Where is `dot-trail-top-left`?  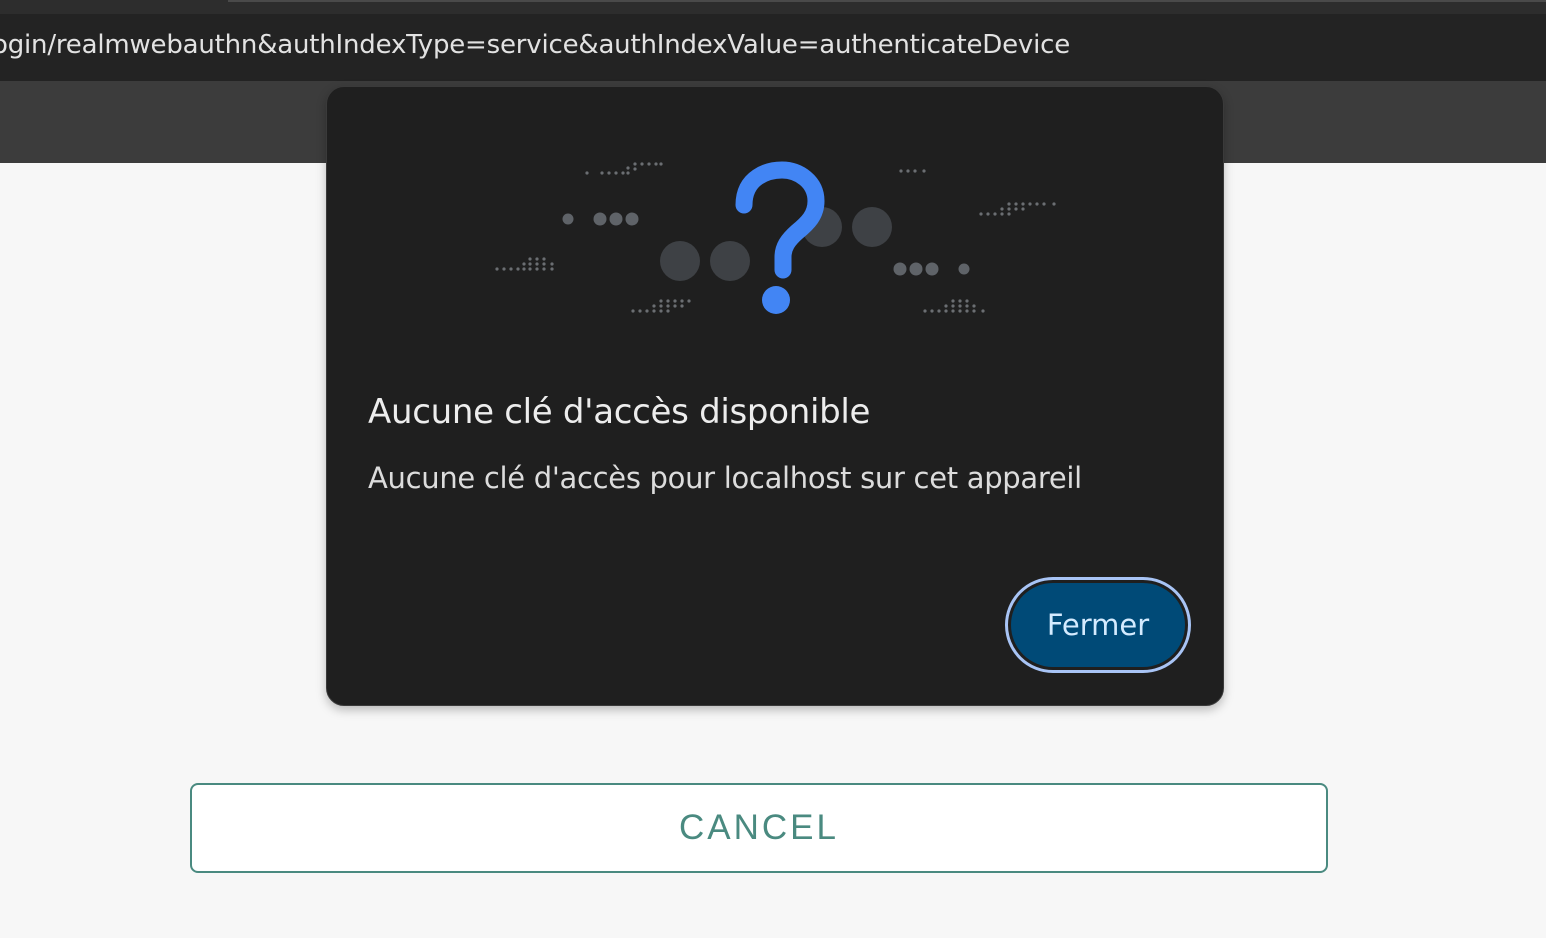
dot-trail-top-left is located at coordinates (624, 168).